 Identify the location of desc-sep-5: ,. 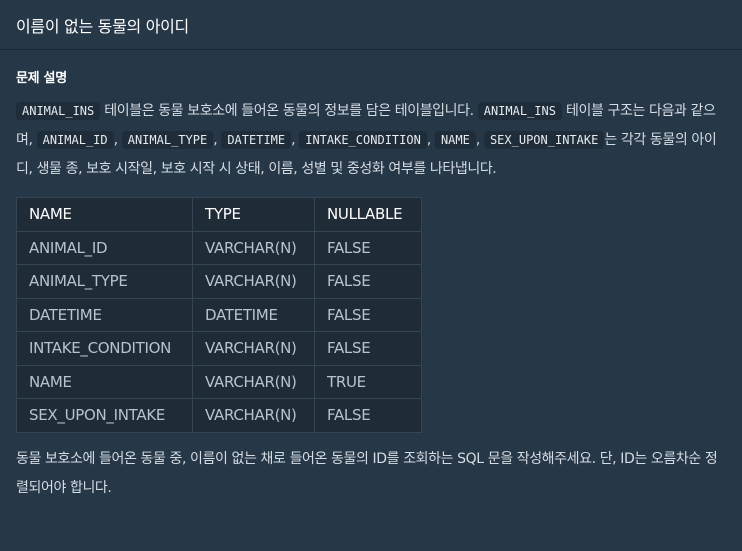
(479, 140).